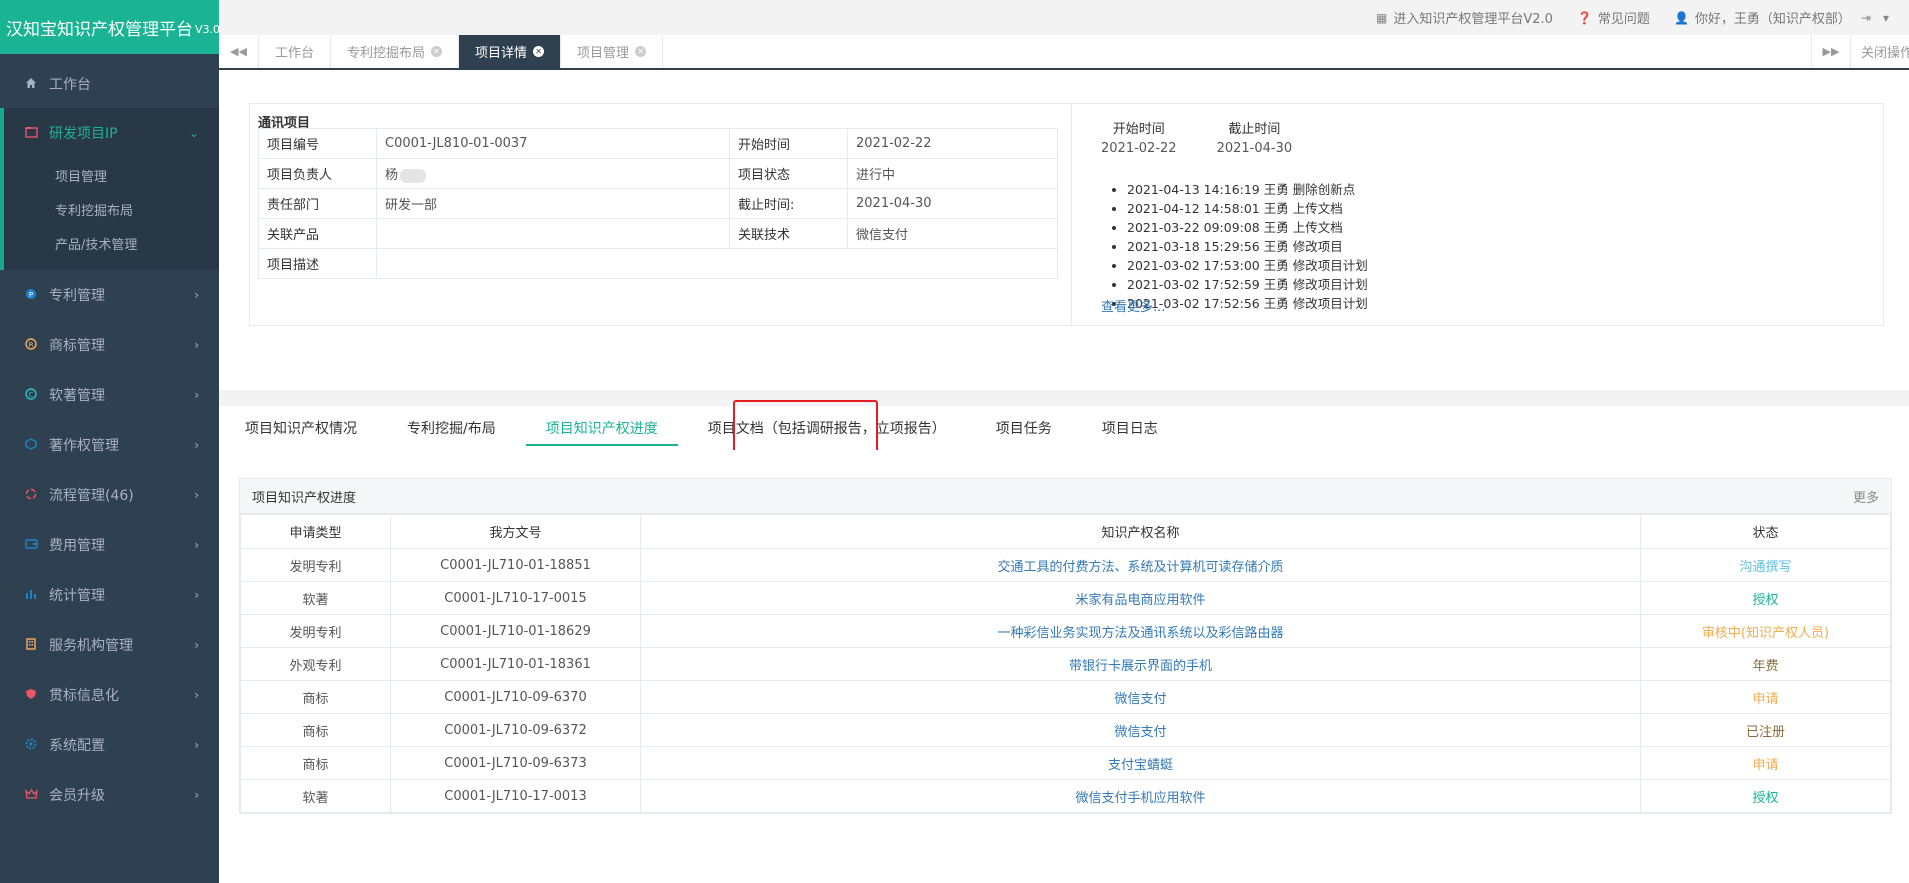 This screenshot has width=1909, height=883. Describe the element at coordinates (1623, 19) in the screenshot. I see `faq-label: 常见问题` at that location.